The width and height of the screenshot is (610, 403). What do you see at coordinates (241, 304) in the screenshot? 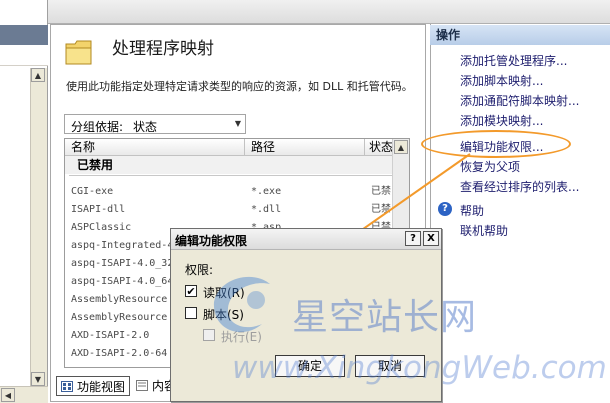
I see `watermark-logo-icon` at bounding box center [241, 304].